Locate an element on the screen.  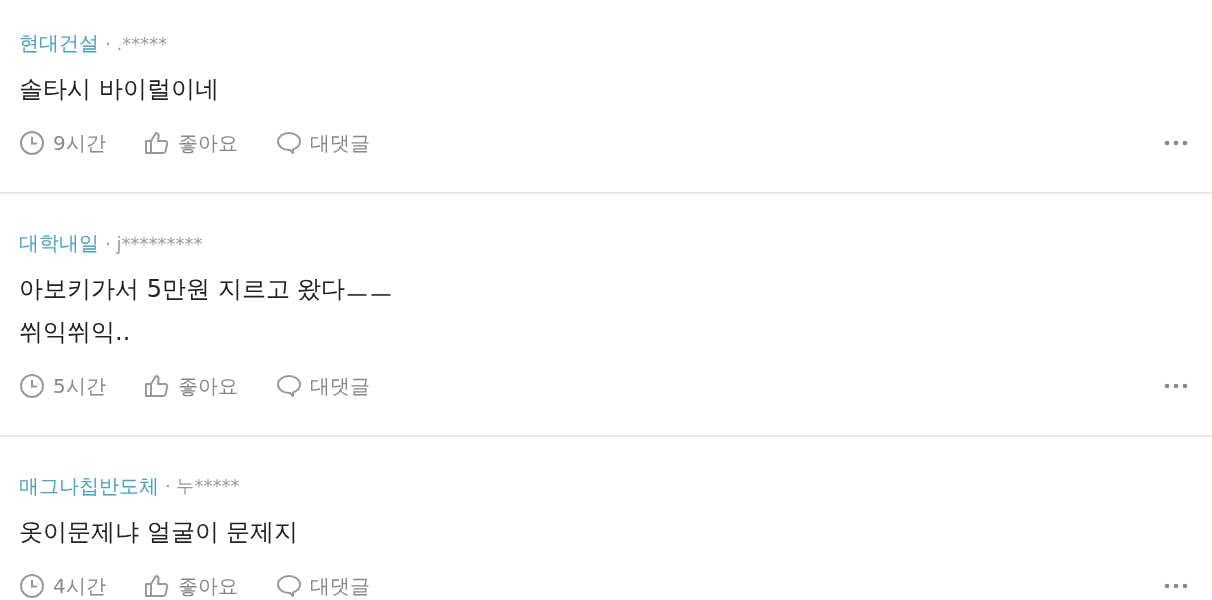
comment-text: 솔타시 바이럴이네 is located at coordinates (119, 89).